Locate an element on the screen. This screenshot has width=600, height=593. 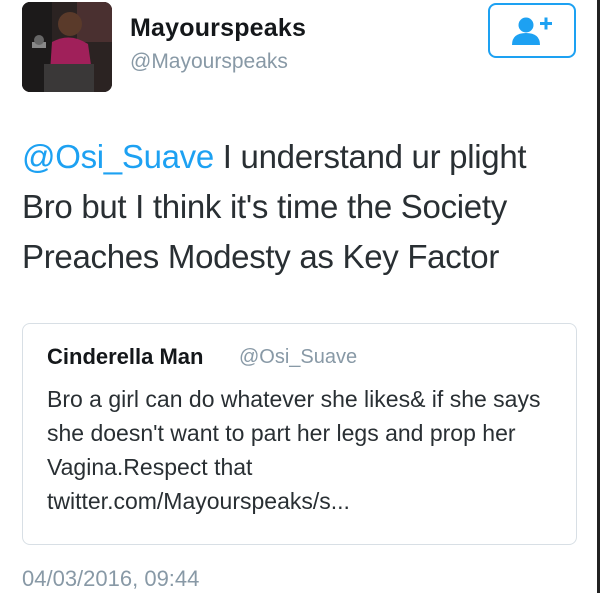
avatar-photo is located at coordinates (67, 47).